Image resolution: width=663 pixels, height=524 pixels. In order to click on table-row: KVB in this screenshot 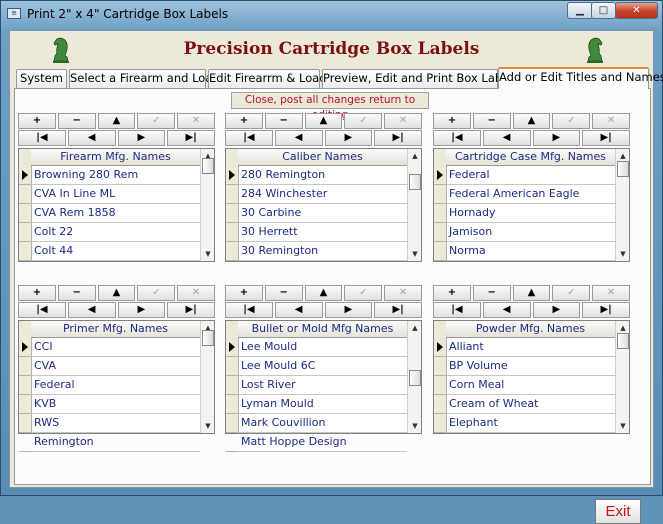, I will do `click(109, 404)`.